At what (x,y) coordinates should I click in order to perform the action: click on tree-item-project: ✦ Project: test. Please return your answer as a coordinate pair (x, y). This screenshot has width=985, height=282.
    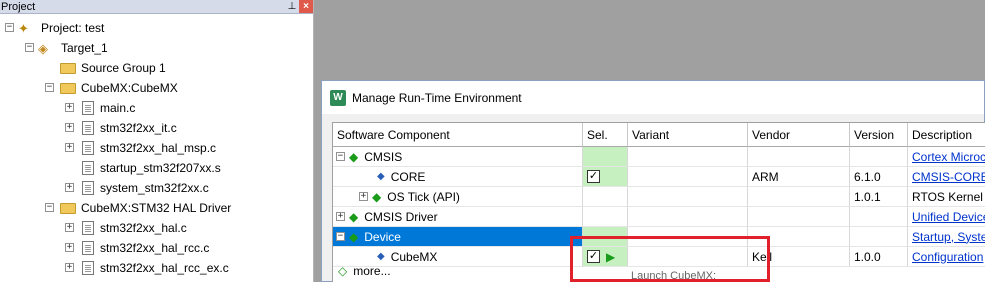
    Looking at the image, I should click on (61, 28).